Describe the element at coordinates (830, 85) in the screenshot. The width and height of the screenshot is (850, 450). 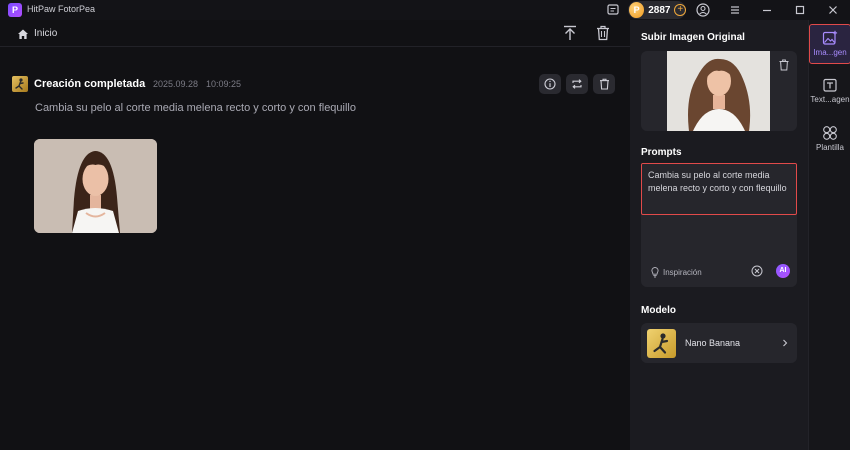
I see `text-image-icon` at that location.